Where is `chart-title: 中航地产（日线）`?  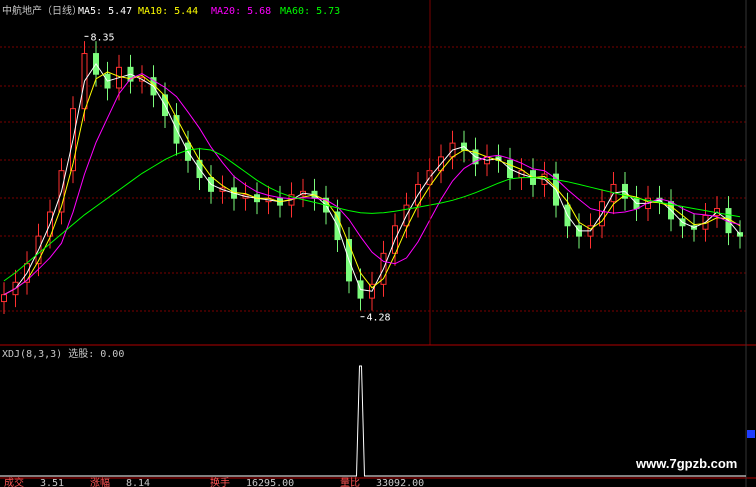 chart-title: 中航地产（日线） is located at coordinates (42, 10).